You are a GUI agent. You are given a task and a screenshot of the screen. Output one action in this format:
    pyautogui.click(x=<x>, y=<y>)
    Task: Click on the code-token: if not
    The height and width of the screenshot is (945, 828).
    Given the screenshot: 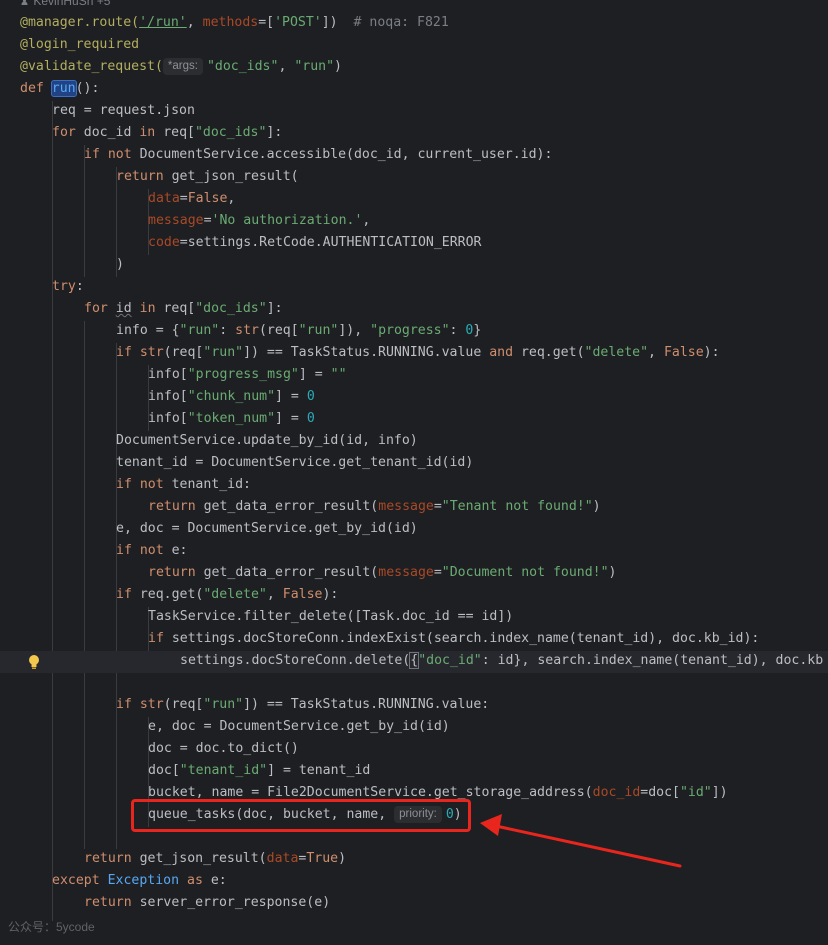 What is the action you would take?
    pyautogui.click(x=140, y=484)
    